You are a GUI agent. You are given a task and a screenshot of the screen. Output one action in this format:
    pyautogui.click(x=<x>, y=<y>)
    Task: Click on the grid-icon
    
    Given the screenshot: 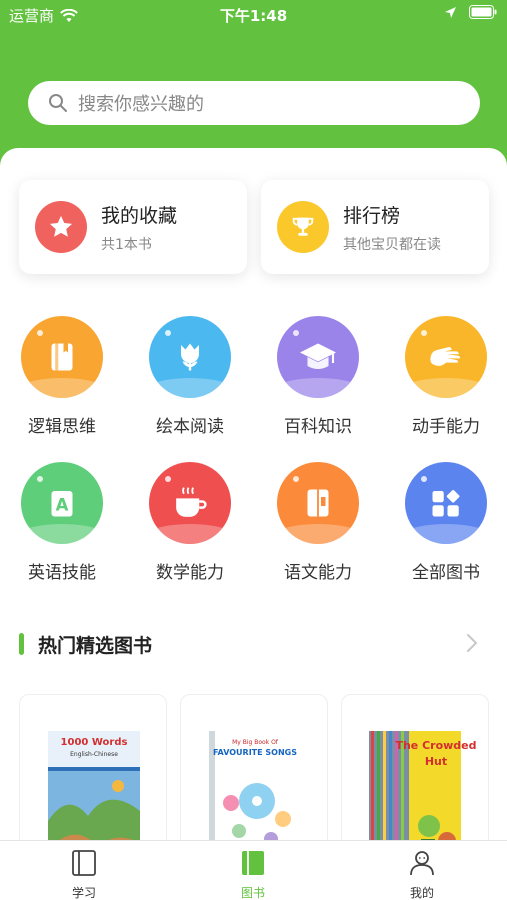 What is the action you would take?
    pyautogui.click(x=446, y=503)
    